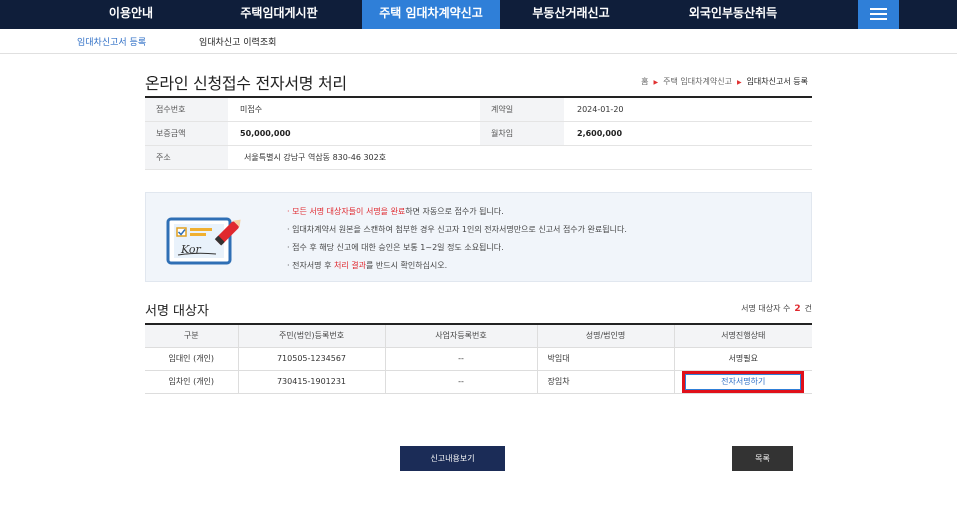 Image resolution: width=957 pixels, height=515 pixels. What do you see at coordinates (762, 458) in the screenshot?
I see `list-button: 목록` at bounding box center [762, 458].